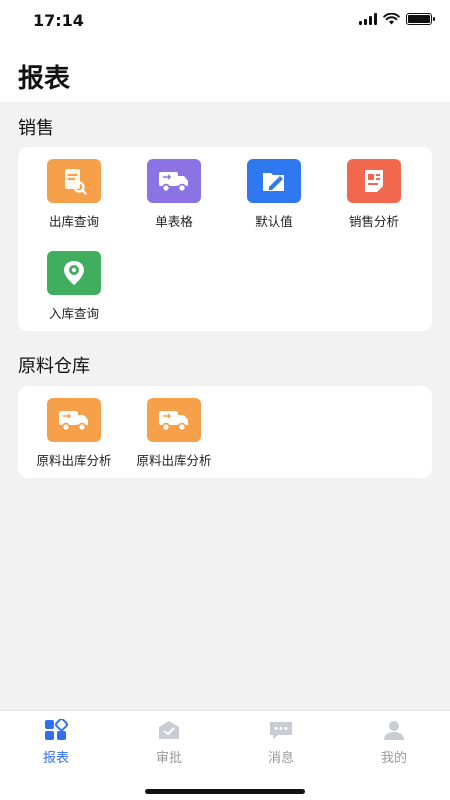  I want to click on status-time: 17:14, so click(58, 20).